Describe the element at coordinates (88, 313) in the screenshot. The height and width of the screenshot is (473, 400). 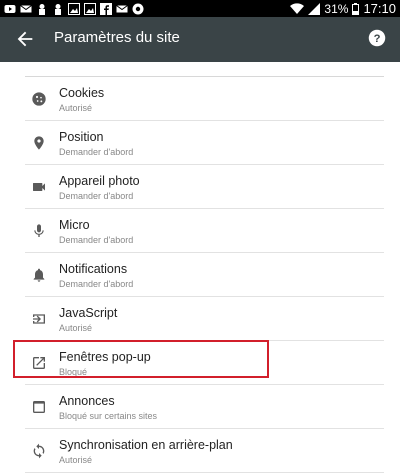
I see `setting-label: JavaScript` at that location.